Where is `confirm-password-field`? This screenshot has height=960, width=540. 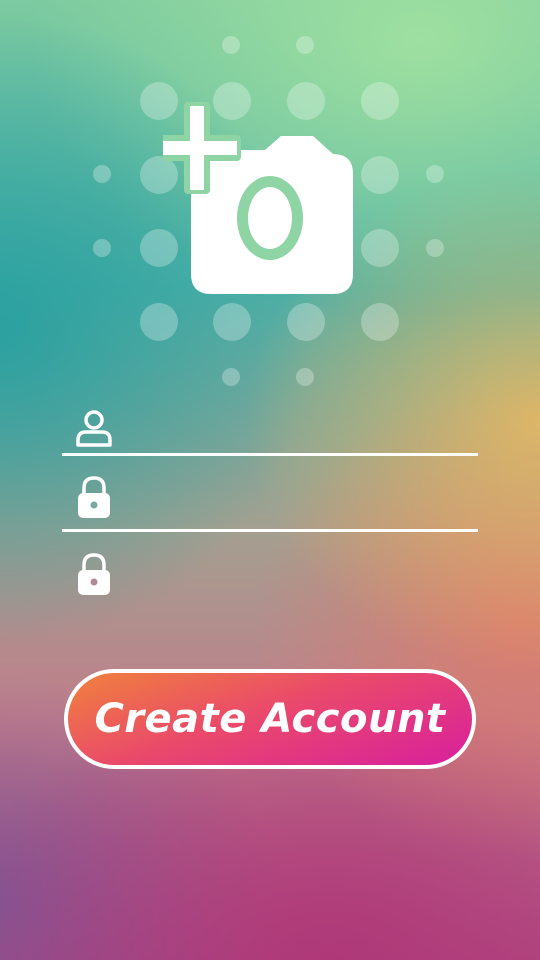
confirm-password-field is located at coordinates (270, 573).